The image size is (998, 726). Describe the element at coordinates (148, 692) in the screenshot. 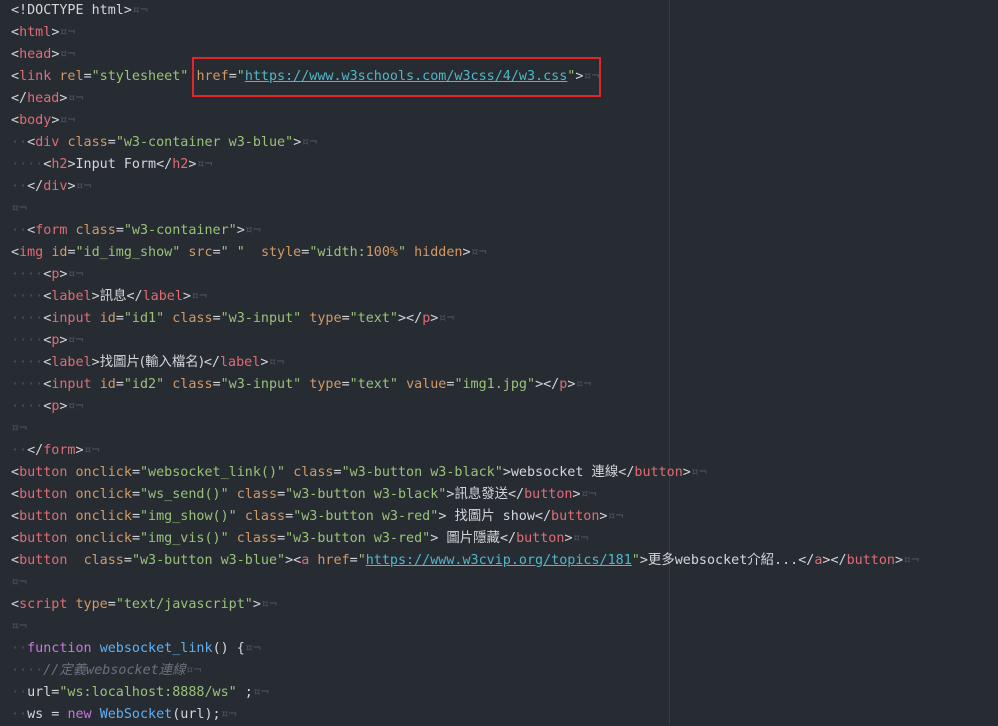

I see `code-token: "ws:localhost:8888/ws"` at that location.